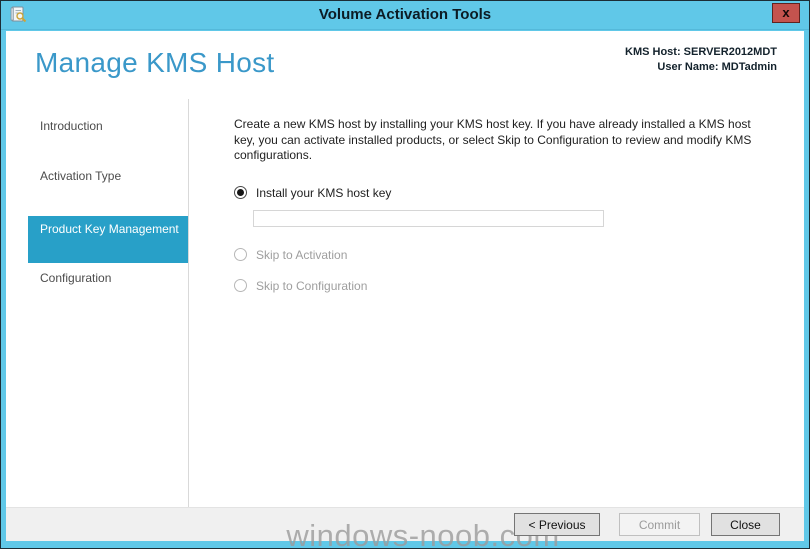  What do you see at coordinates (519, 286) in the screenshot?
I see `radio-skip-to-configuration: Skip to Configuration` at bounding box center [519, 286].